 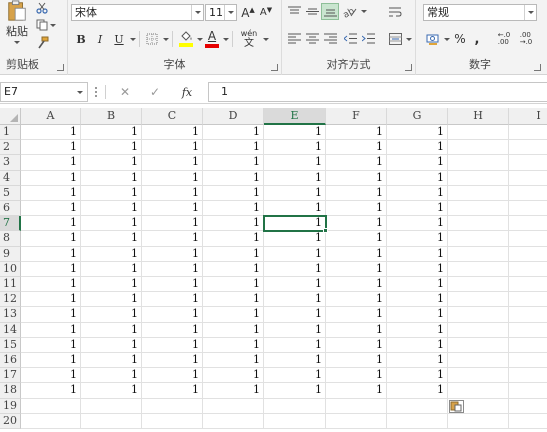 I want to click on cell-g10: 1, so click(x=417, y=269).